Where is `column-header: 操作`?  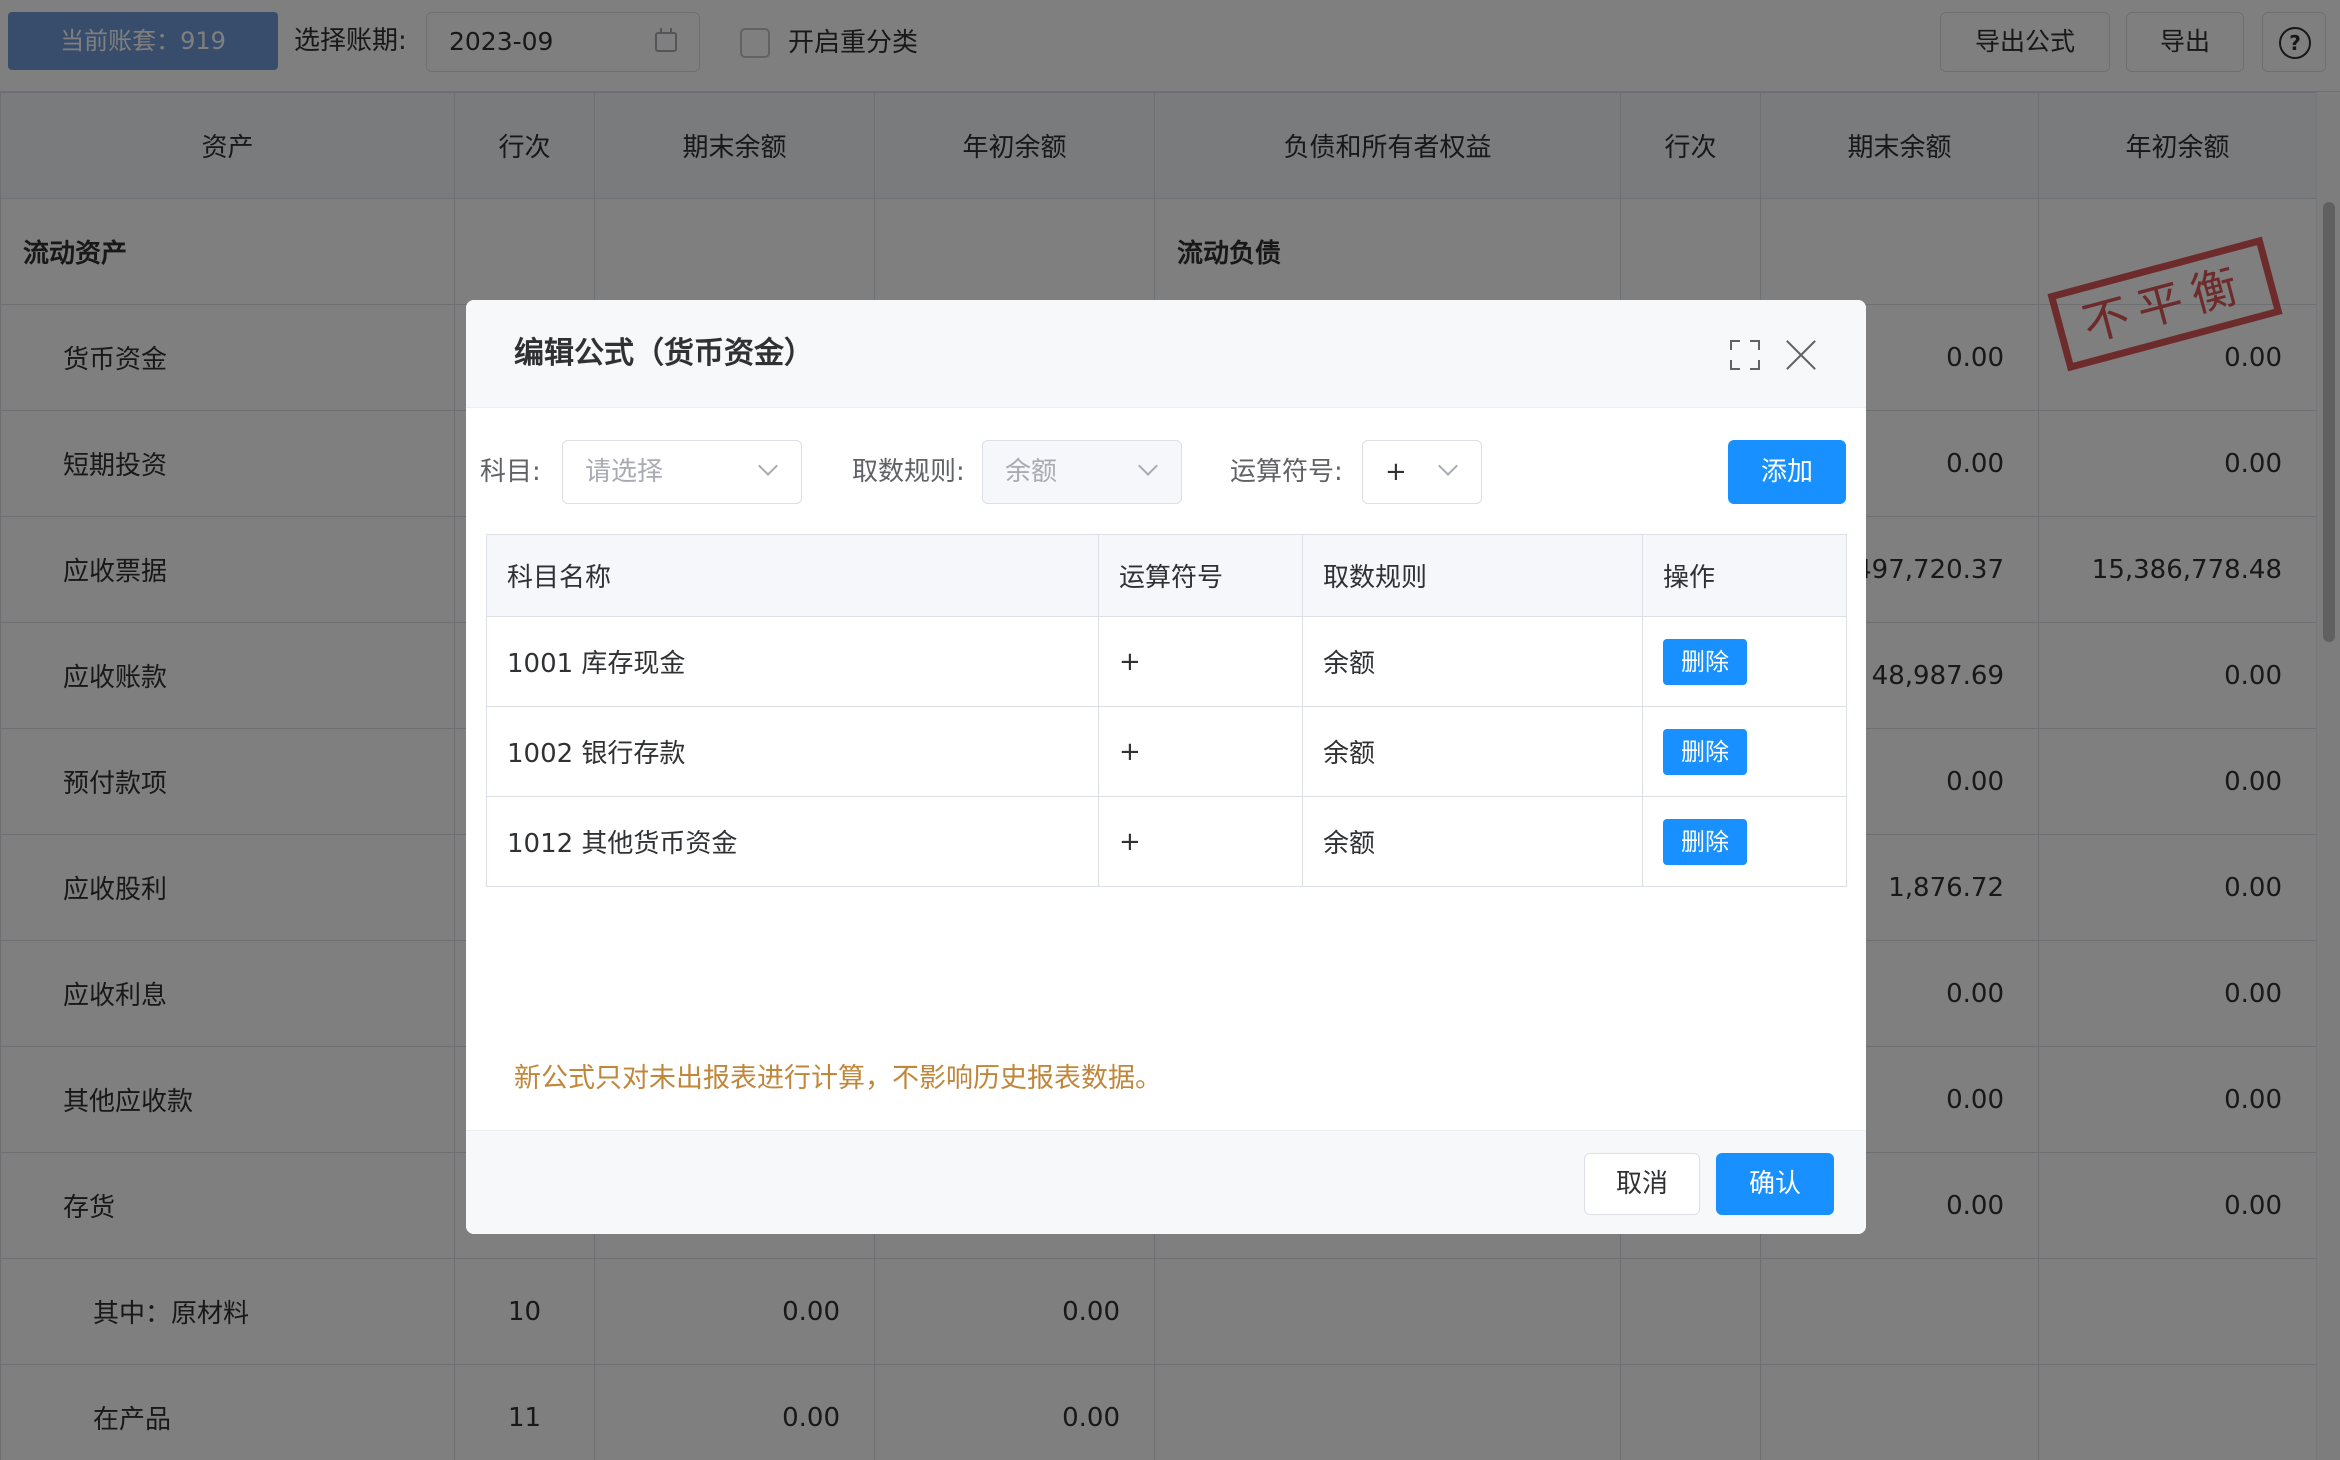 column-header: 操作 is located at coordinates (1744, 575).